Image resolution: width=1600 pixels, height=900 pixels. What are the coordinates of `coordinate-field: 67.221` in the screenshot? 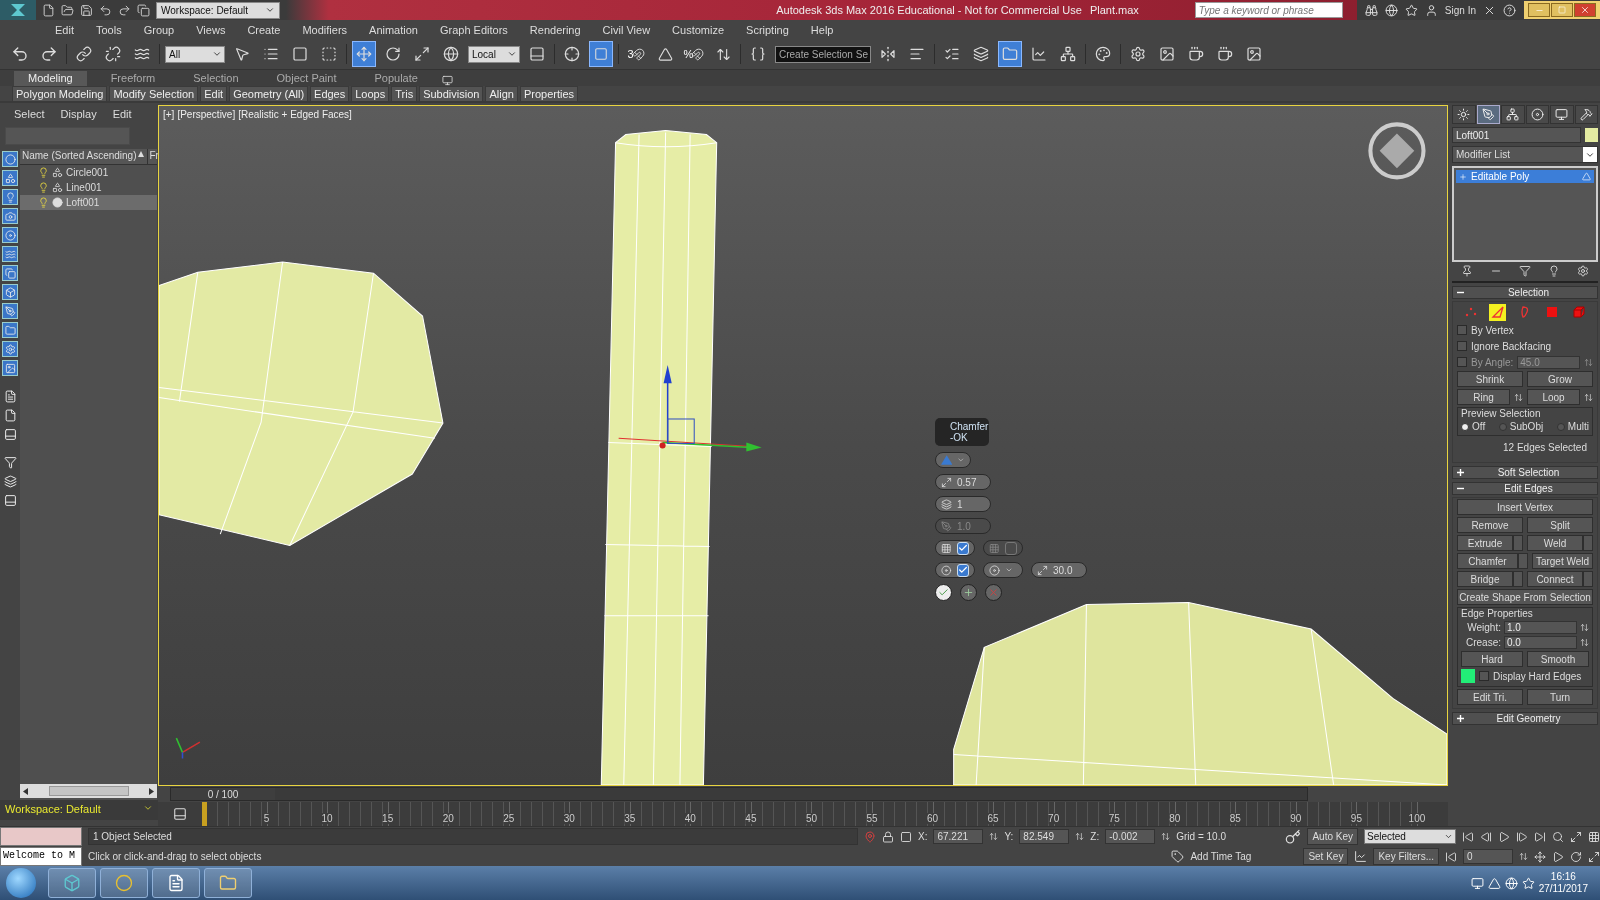 It's located at (958, 836).